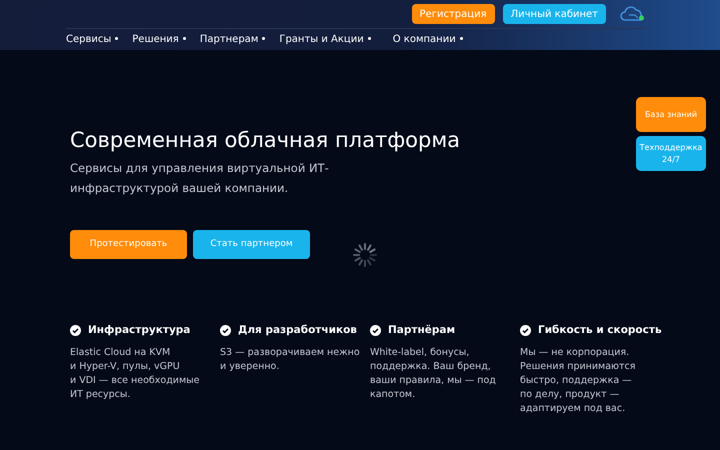 This screenshot has height=450, width=720. I want to click on cta-button: Стать партнером, so click(251, 244).